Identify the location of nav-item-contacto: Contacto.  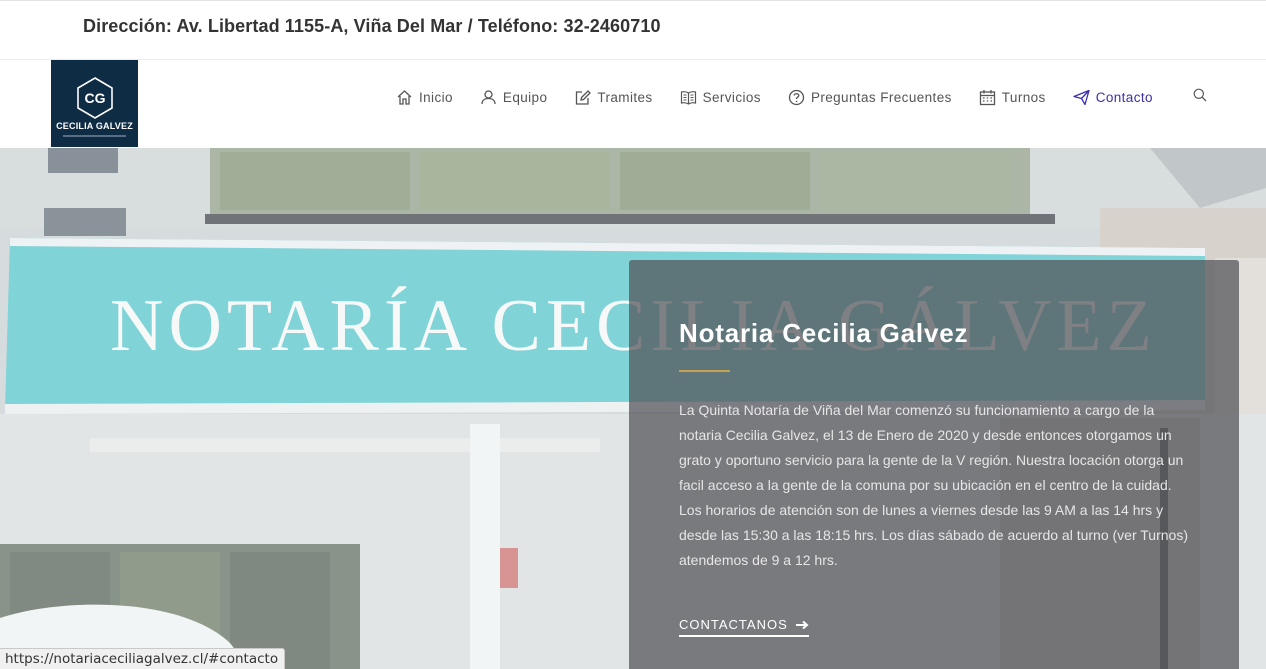
(1113, 97).